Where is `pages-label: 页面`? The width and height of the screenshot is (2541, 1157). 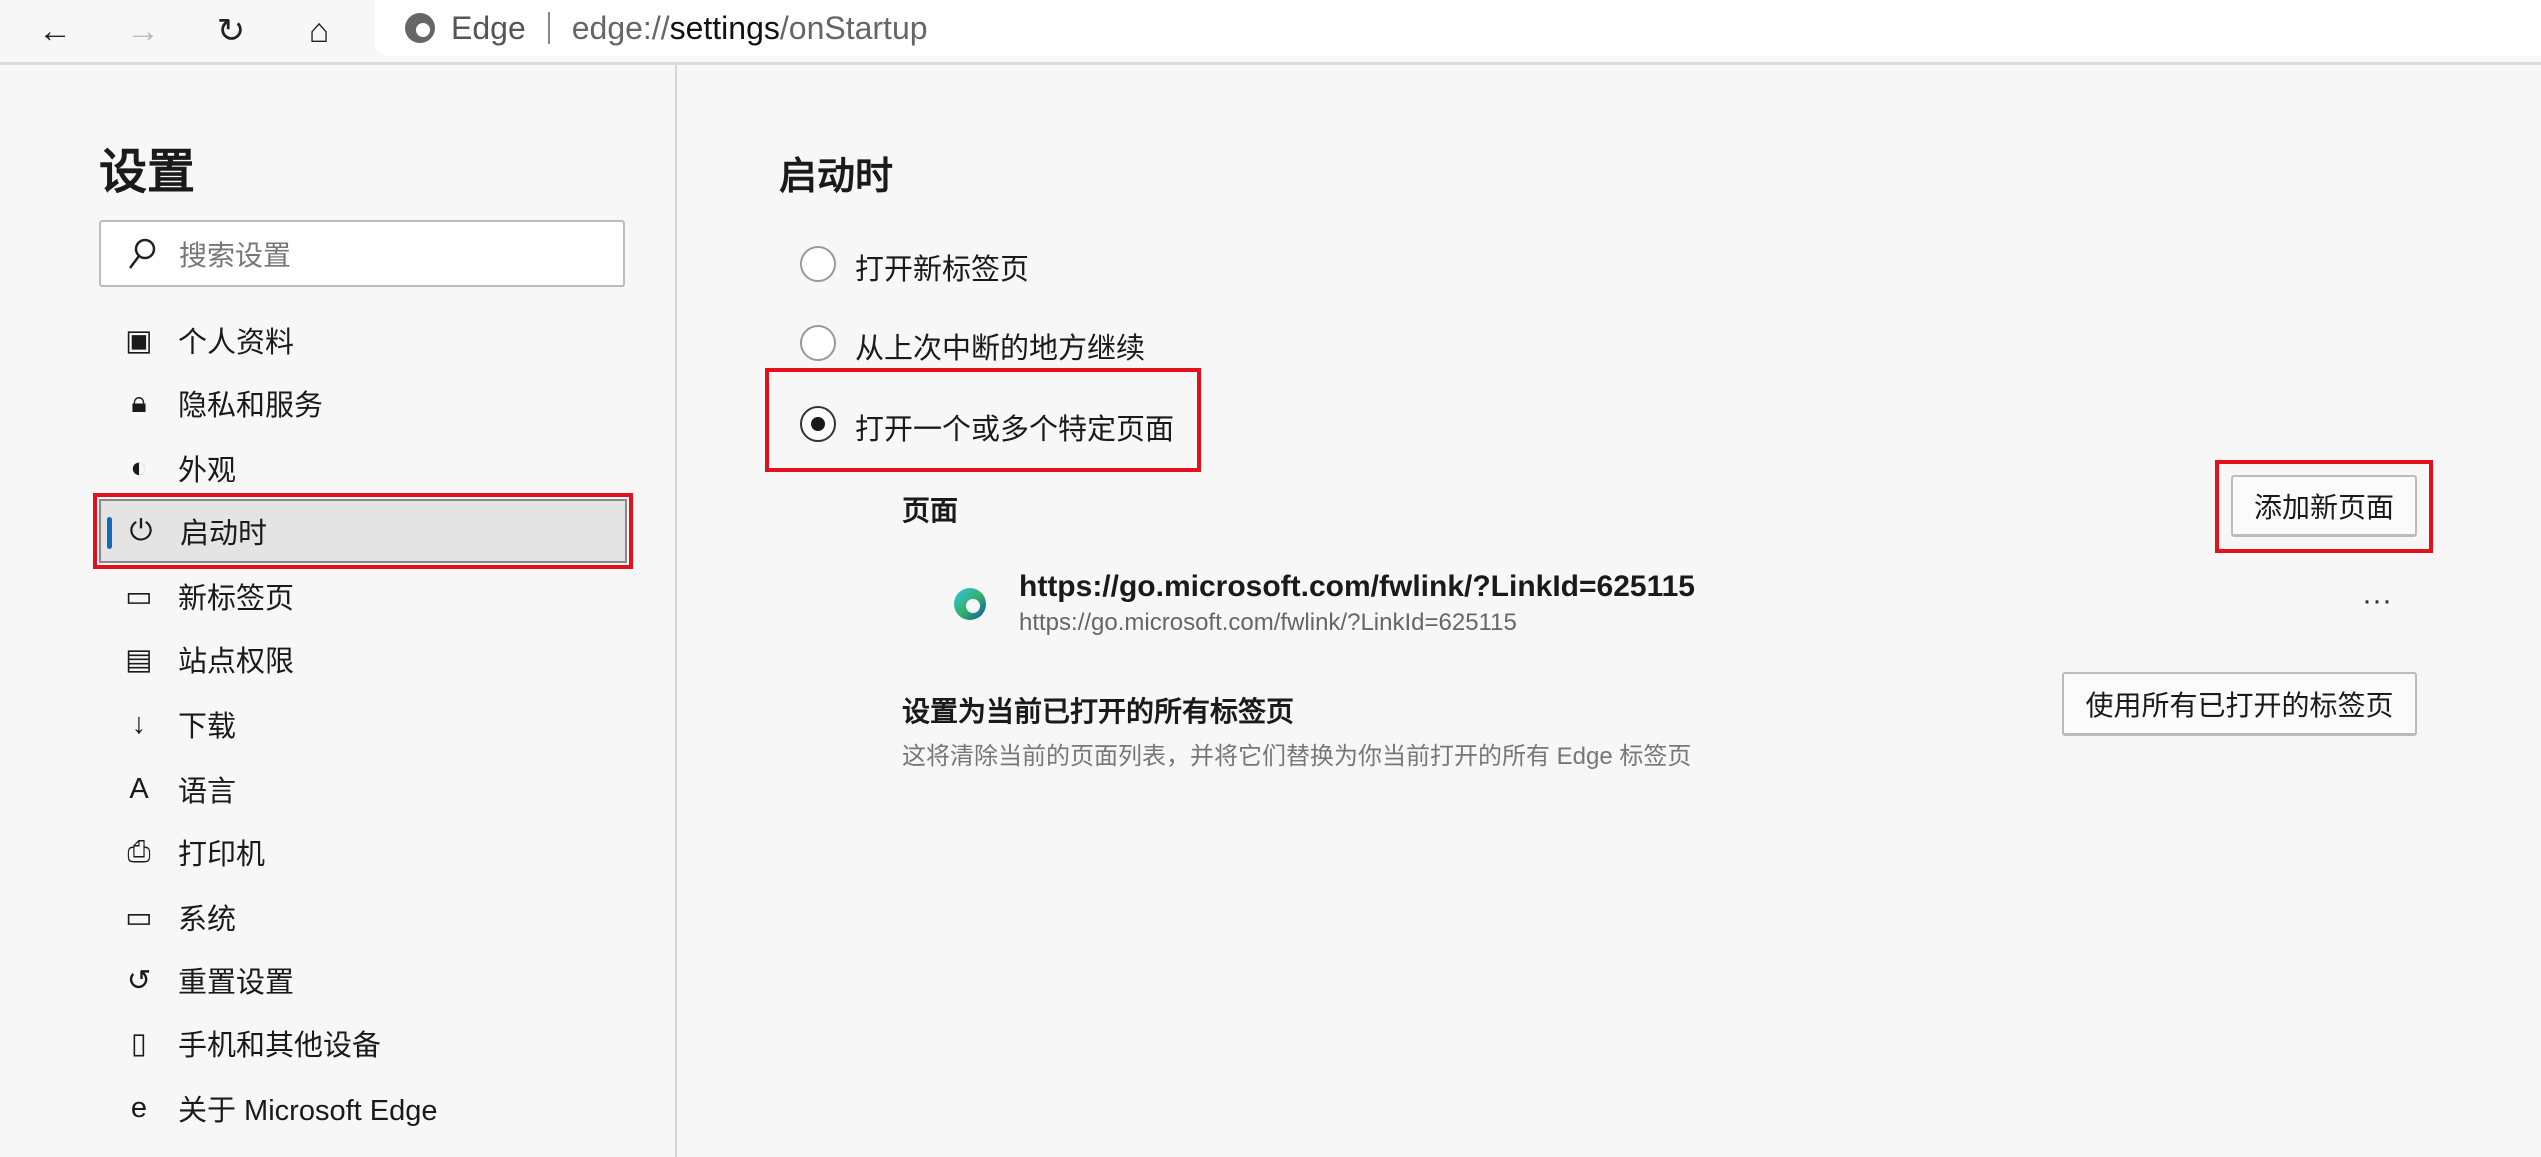 pages-label: 页面 is located at coordinates (930, 510).